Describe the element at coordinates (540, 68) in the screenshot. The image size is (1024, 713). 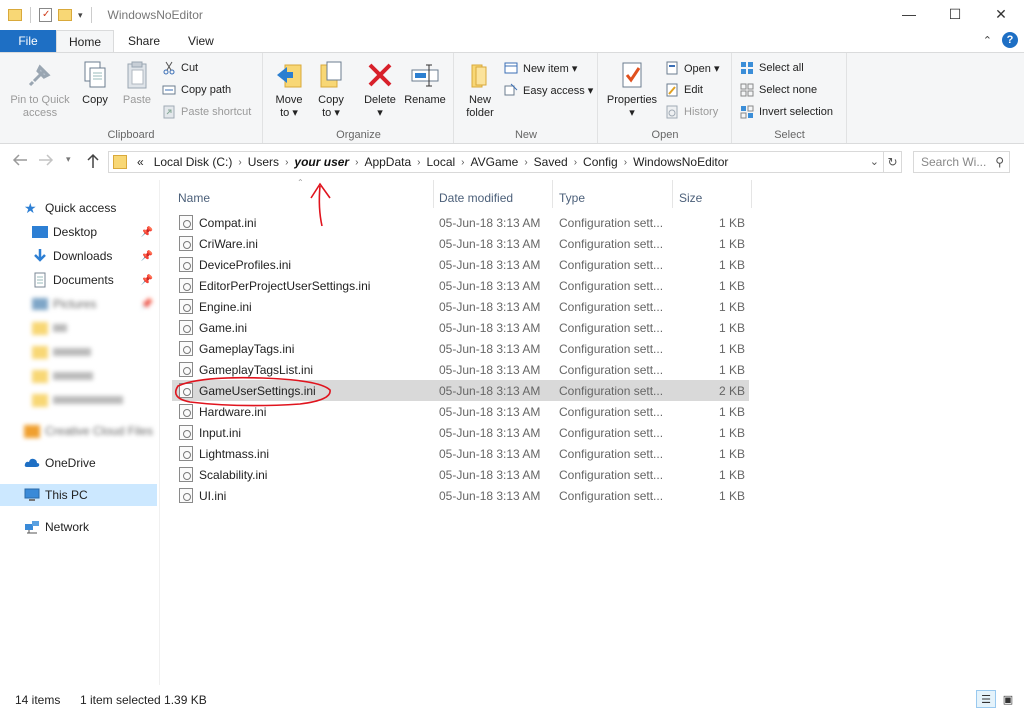
I see `new-item-button: New item ▾` at that location.